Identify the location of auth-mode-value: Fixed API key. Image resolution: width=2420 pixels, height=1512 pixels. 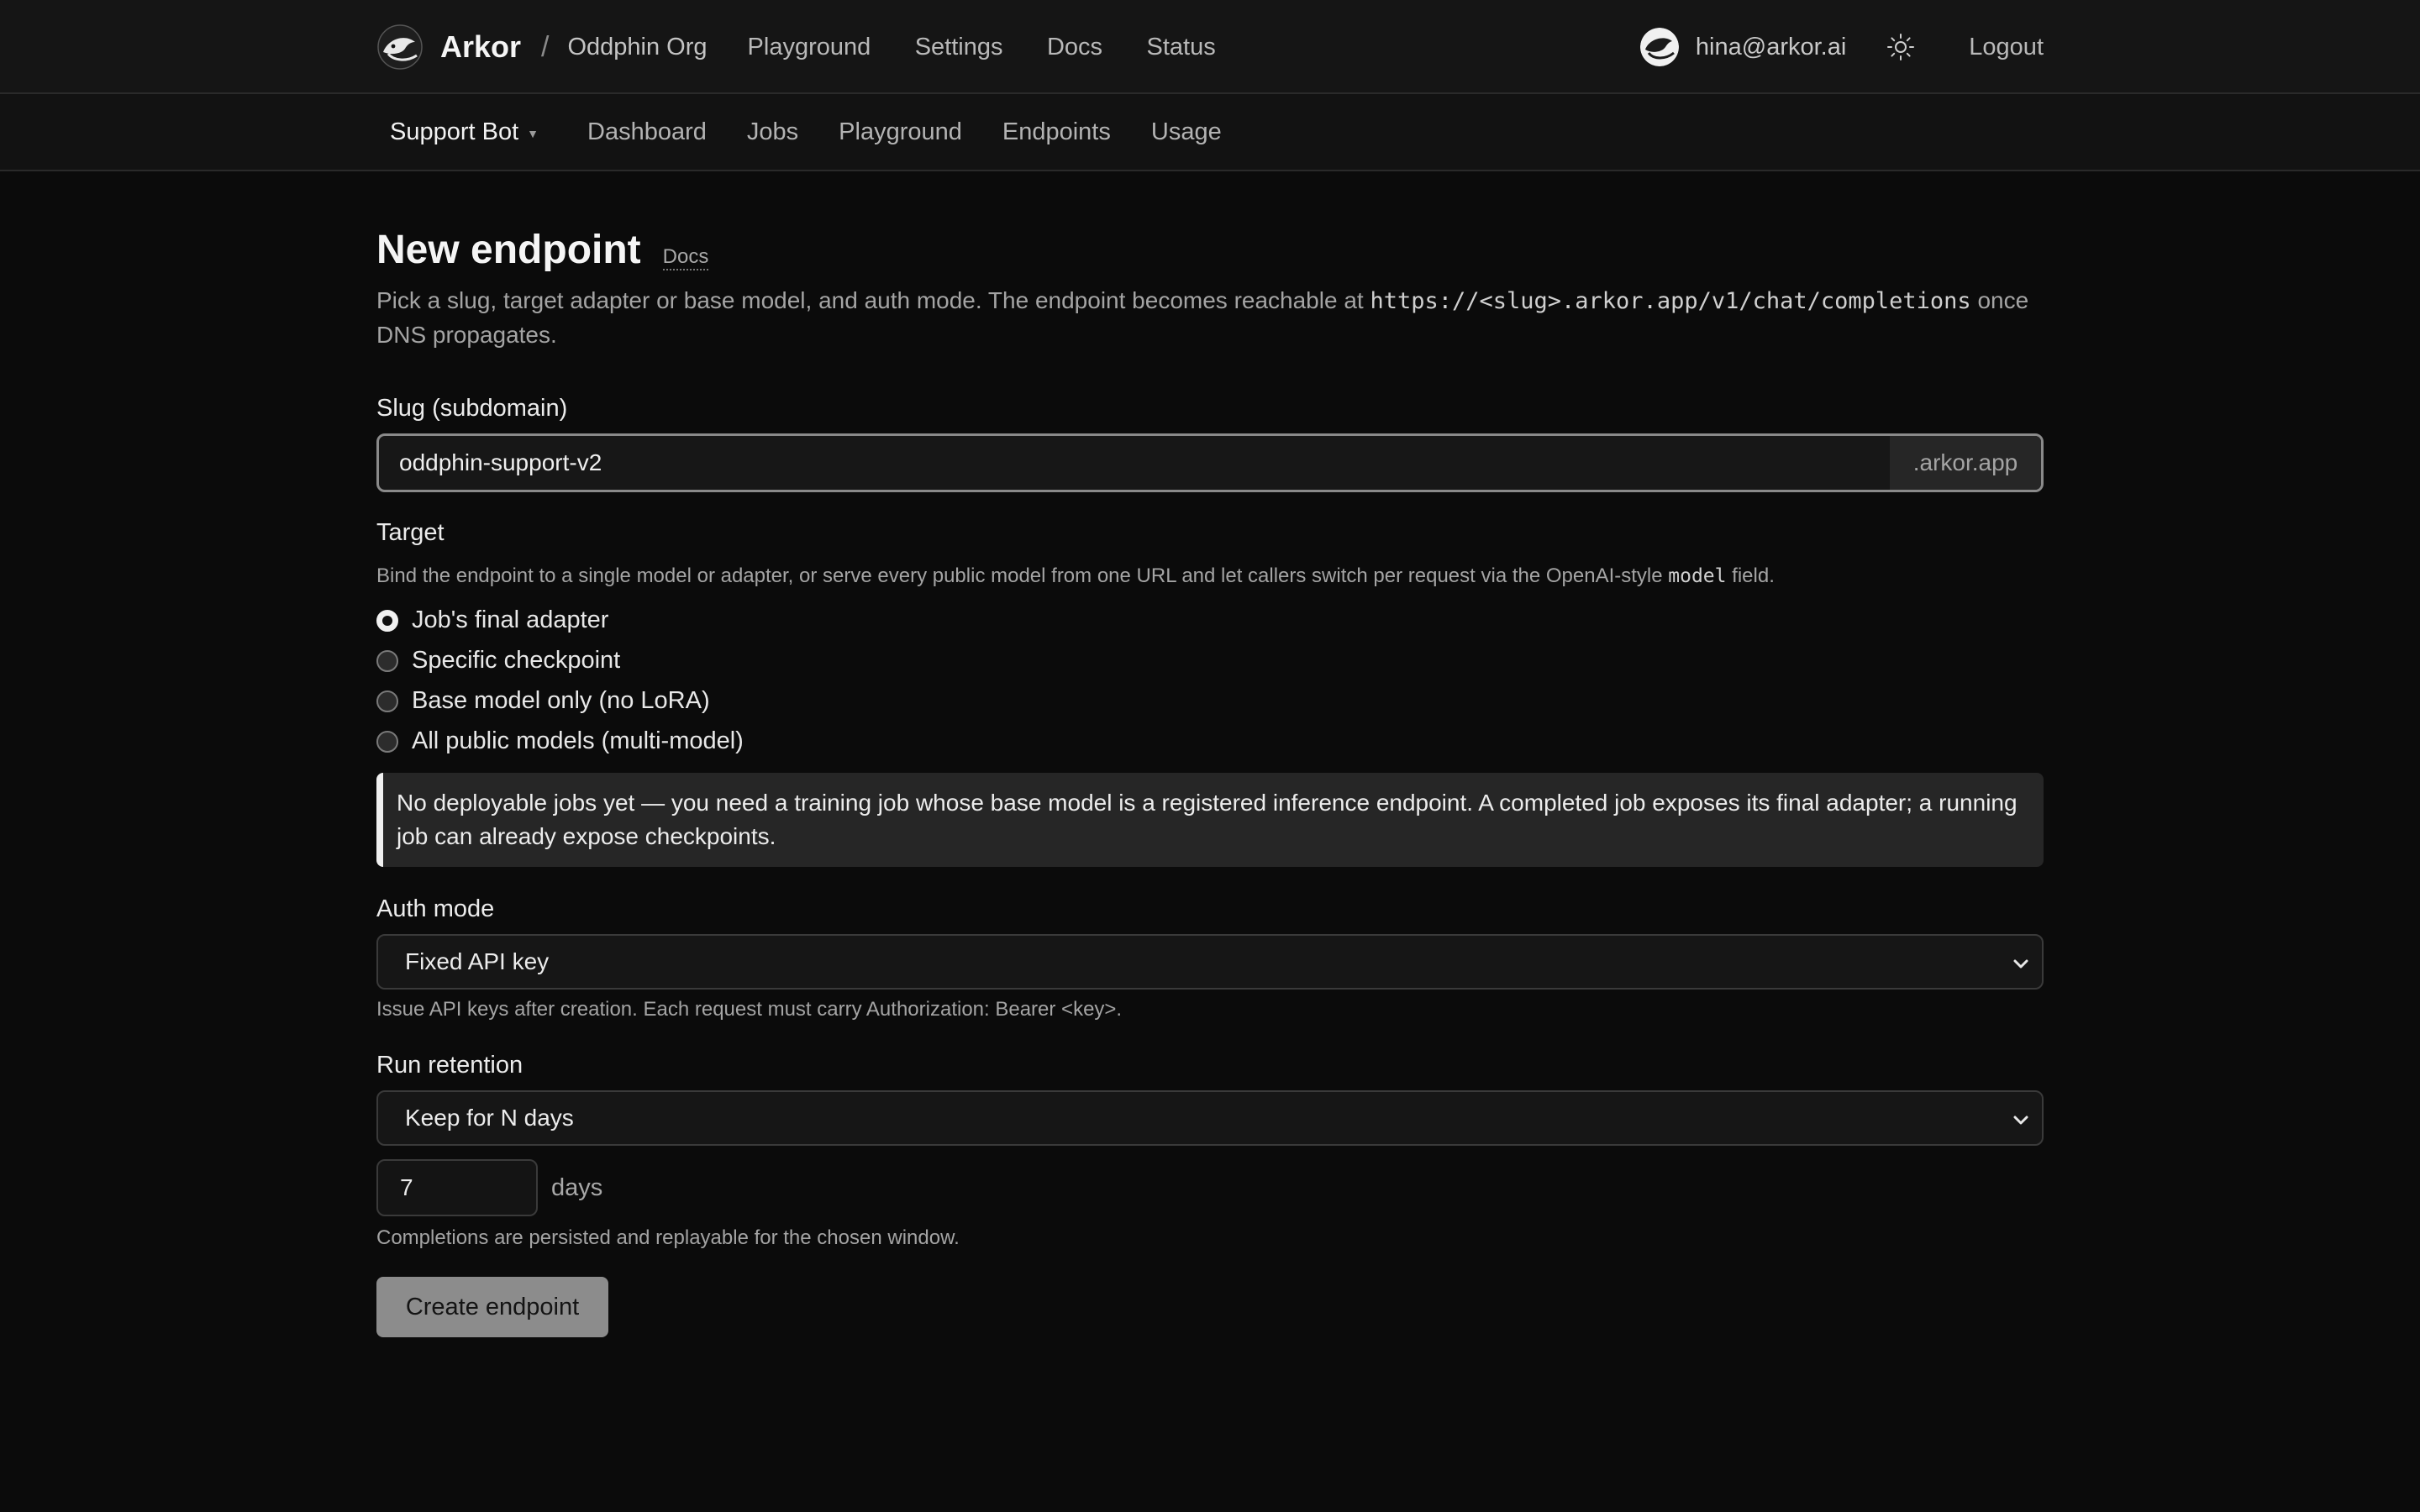
(478, 961).